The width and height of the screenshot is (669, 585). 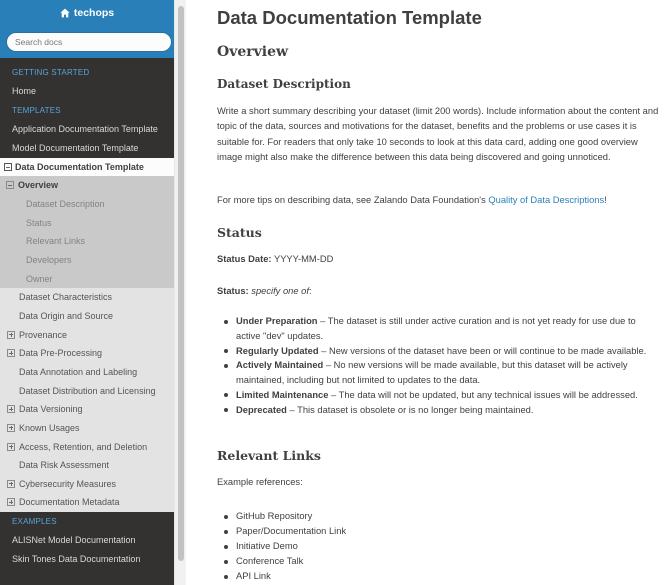 I want to click on status-option-term: Under Preparation, so click(x=277, y=321).